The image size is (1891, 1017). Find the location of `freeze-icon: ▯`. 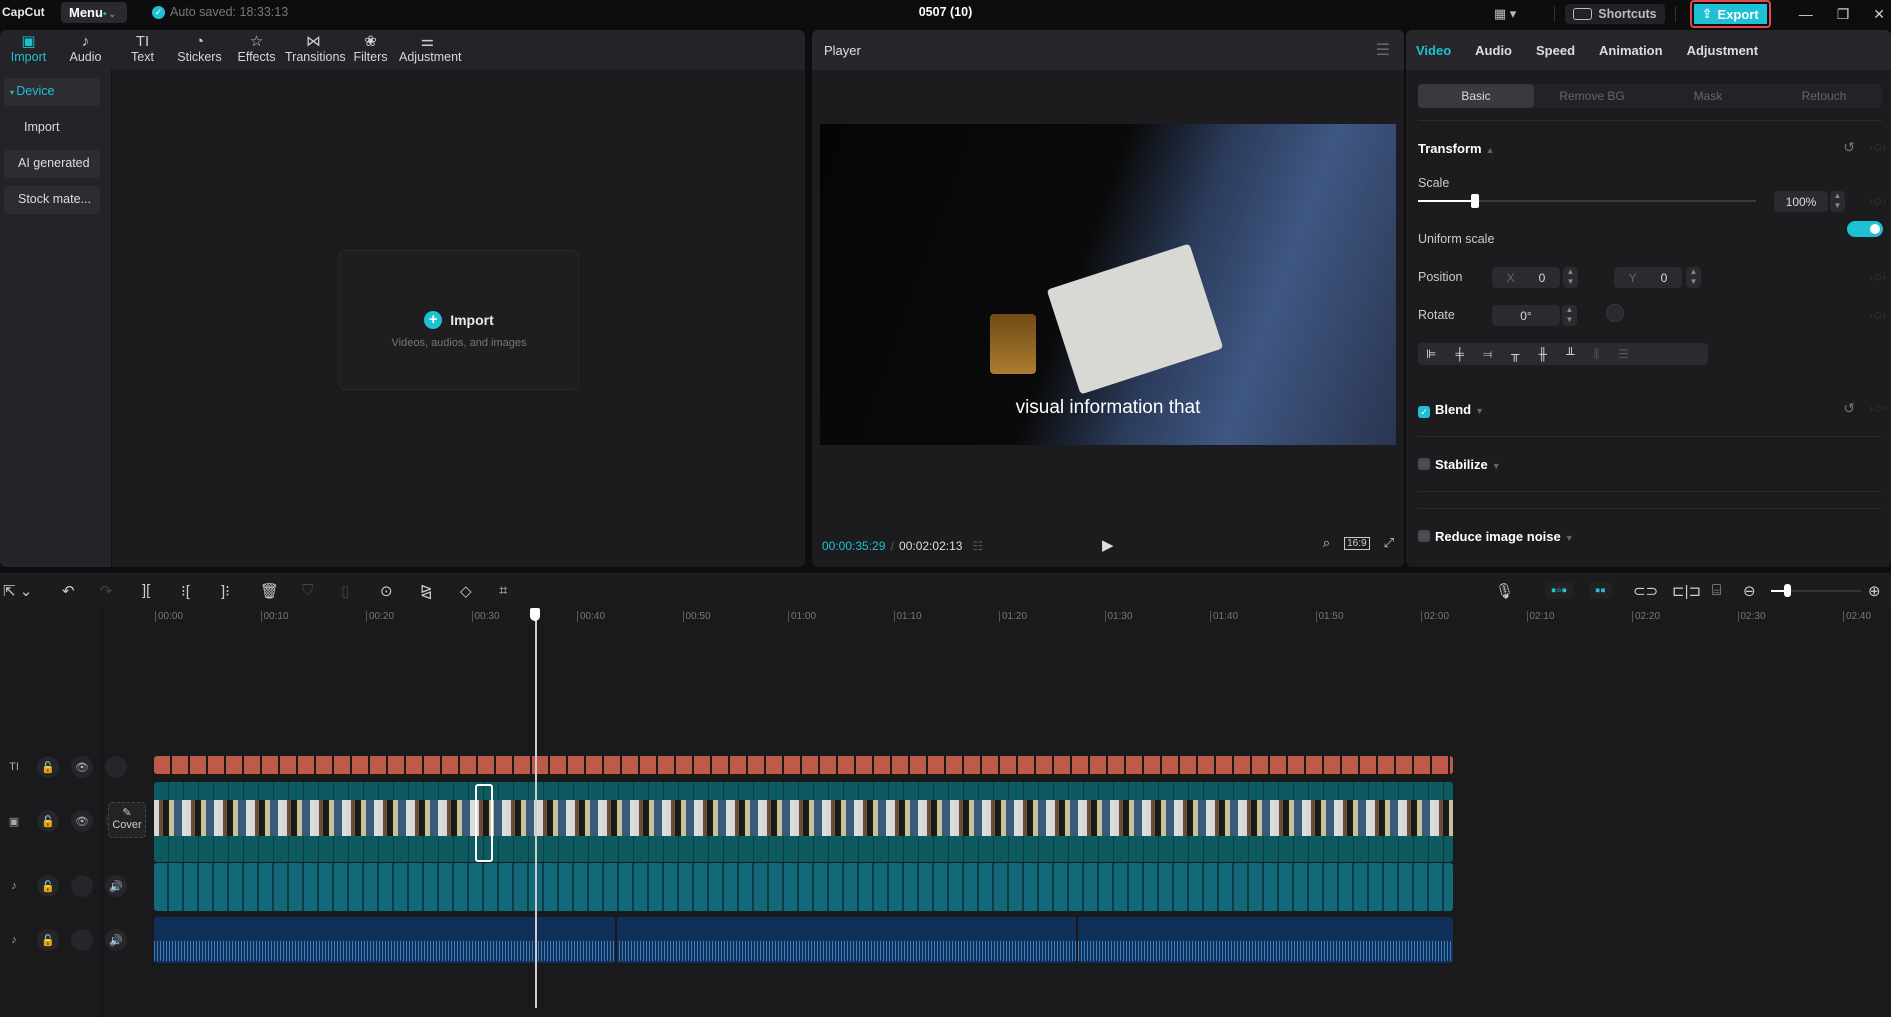

freeze-icon: ▯ is located at coordinates (345, 591).